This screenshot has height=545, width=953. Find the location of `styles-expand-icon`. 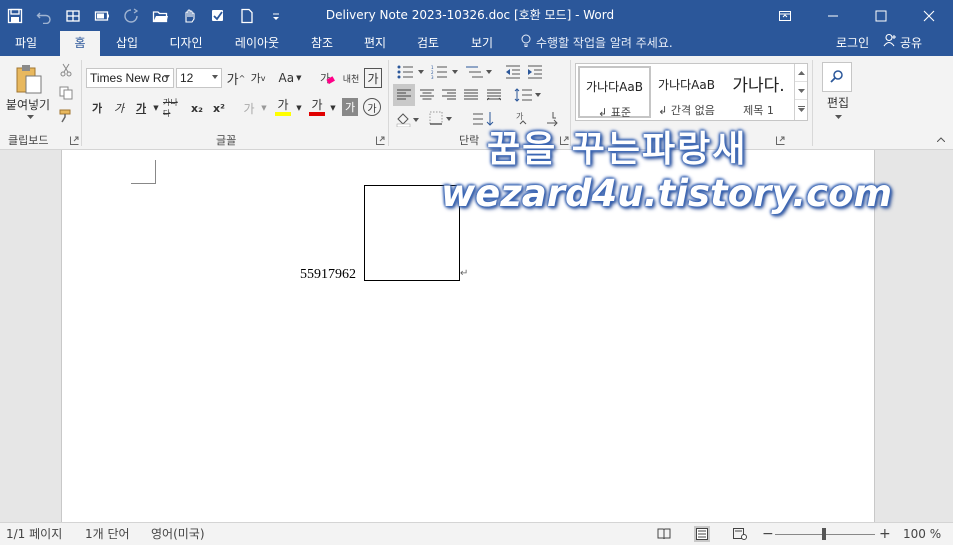

styles-expand-icon is located at coordinates (801, 109).